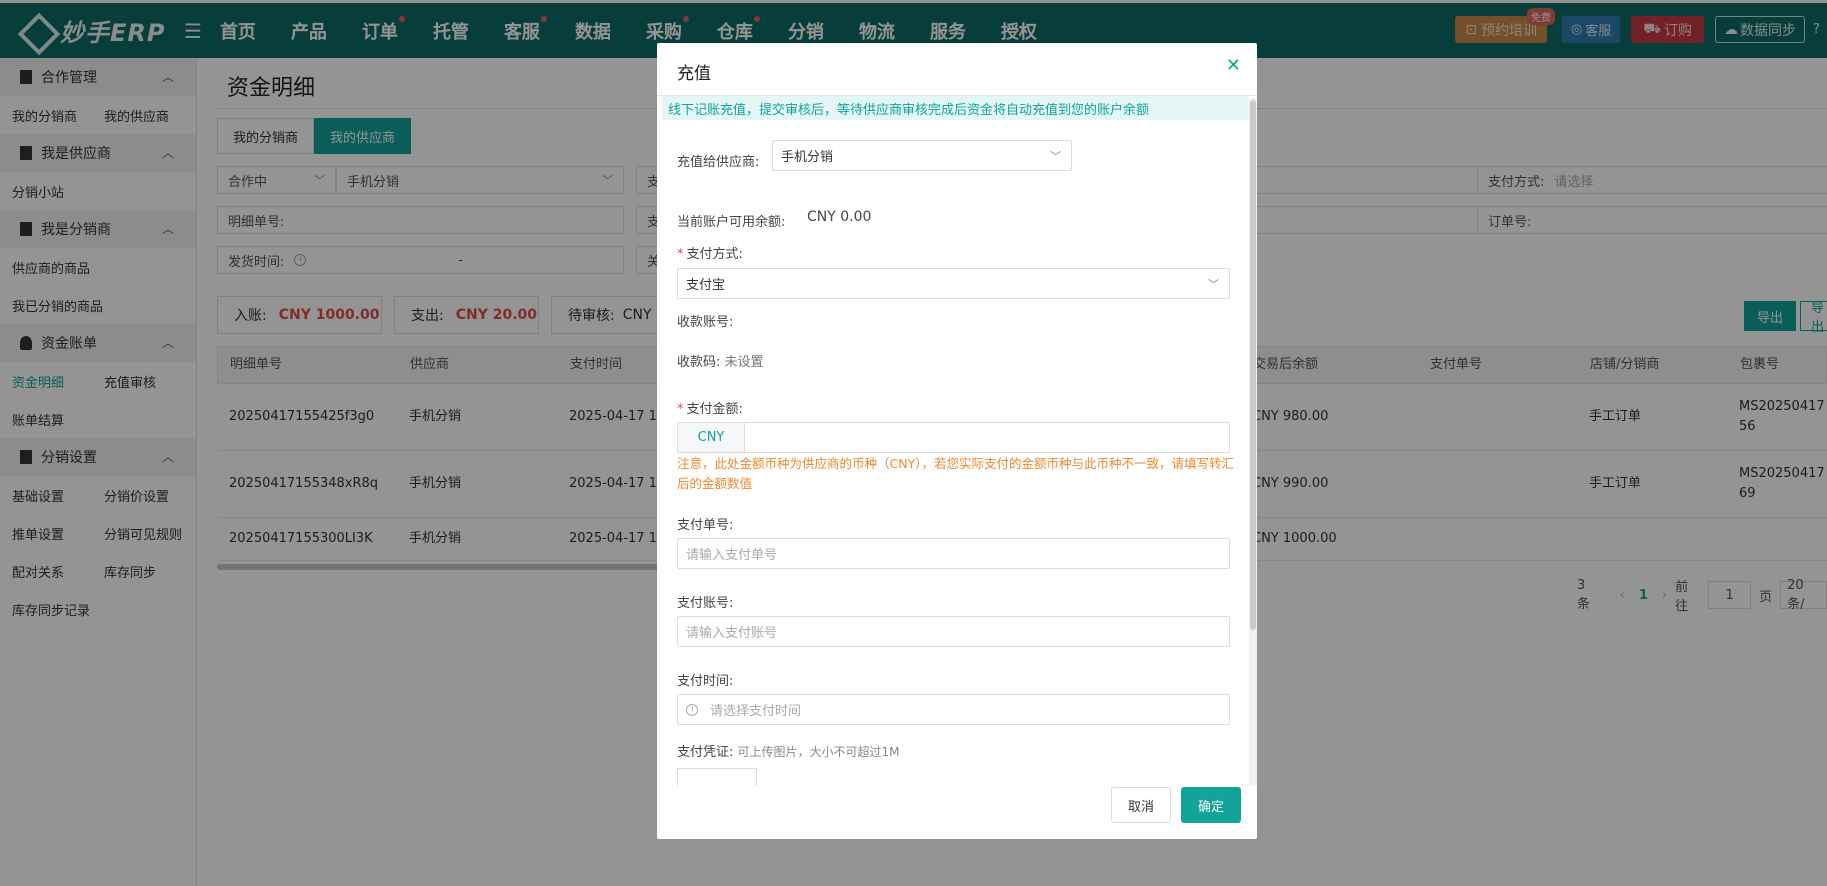  I want to click on pay-method-label: * 支付方式:, so click(710, 252).